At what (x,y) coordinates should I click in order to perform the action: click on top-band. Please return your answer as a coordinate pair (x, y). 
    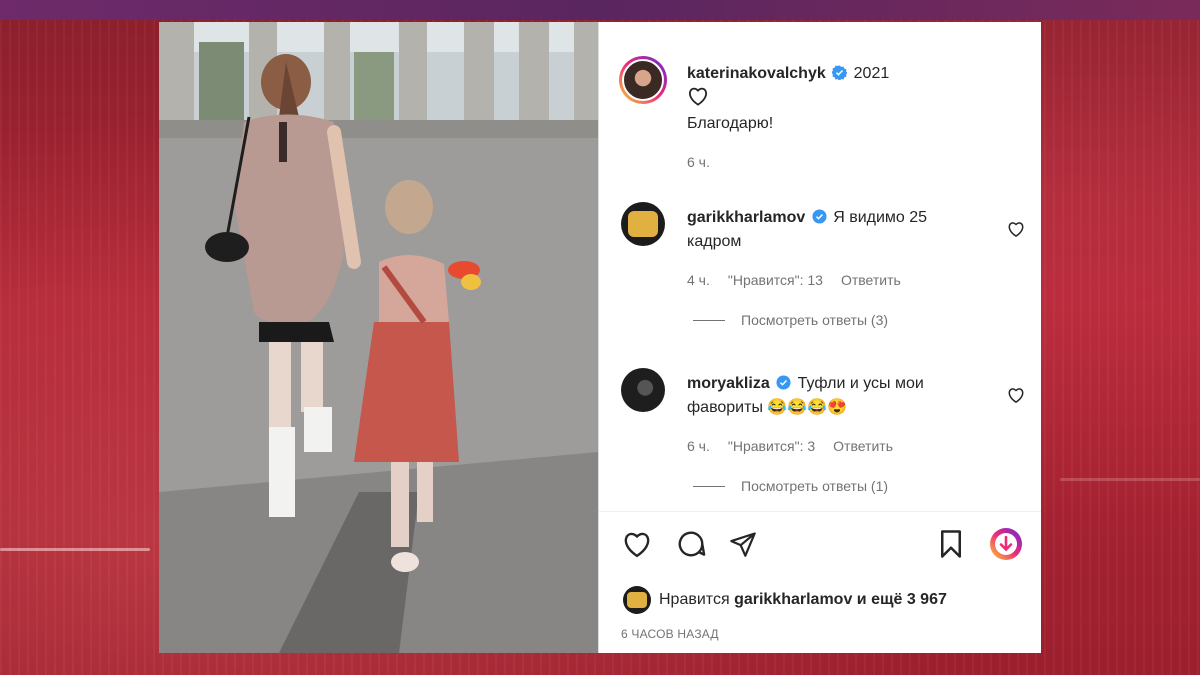
    Looking at the image, I should click on (600, 10).